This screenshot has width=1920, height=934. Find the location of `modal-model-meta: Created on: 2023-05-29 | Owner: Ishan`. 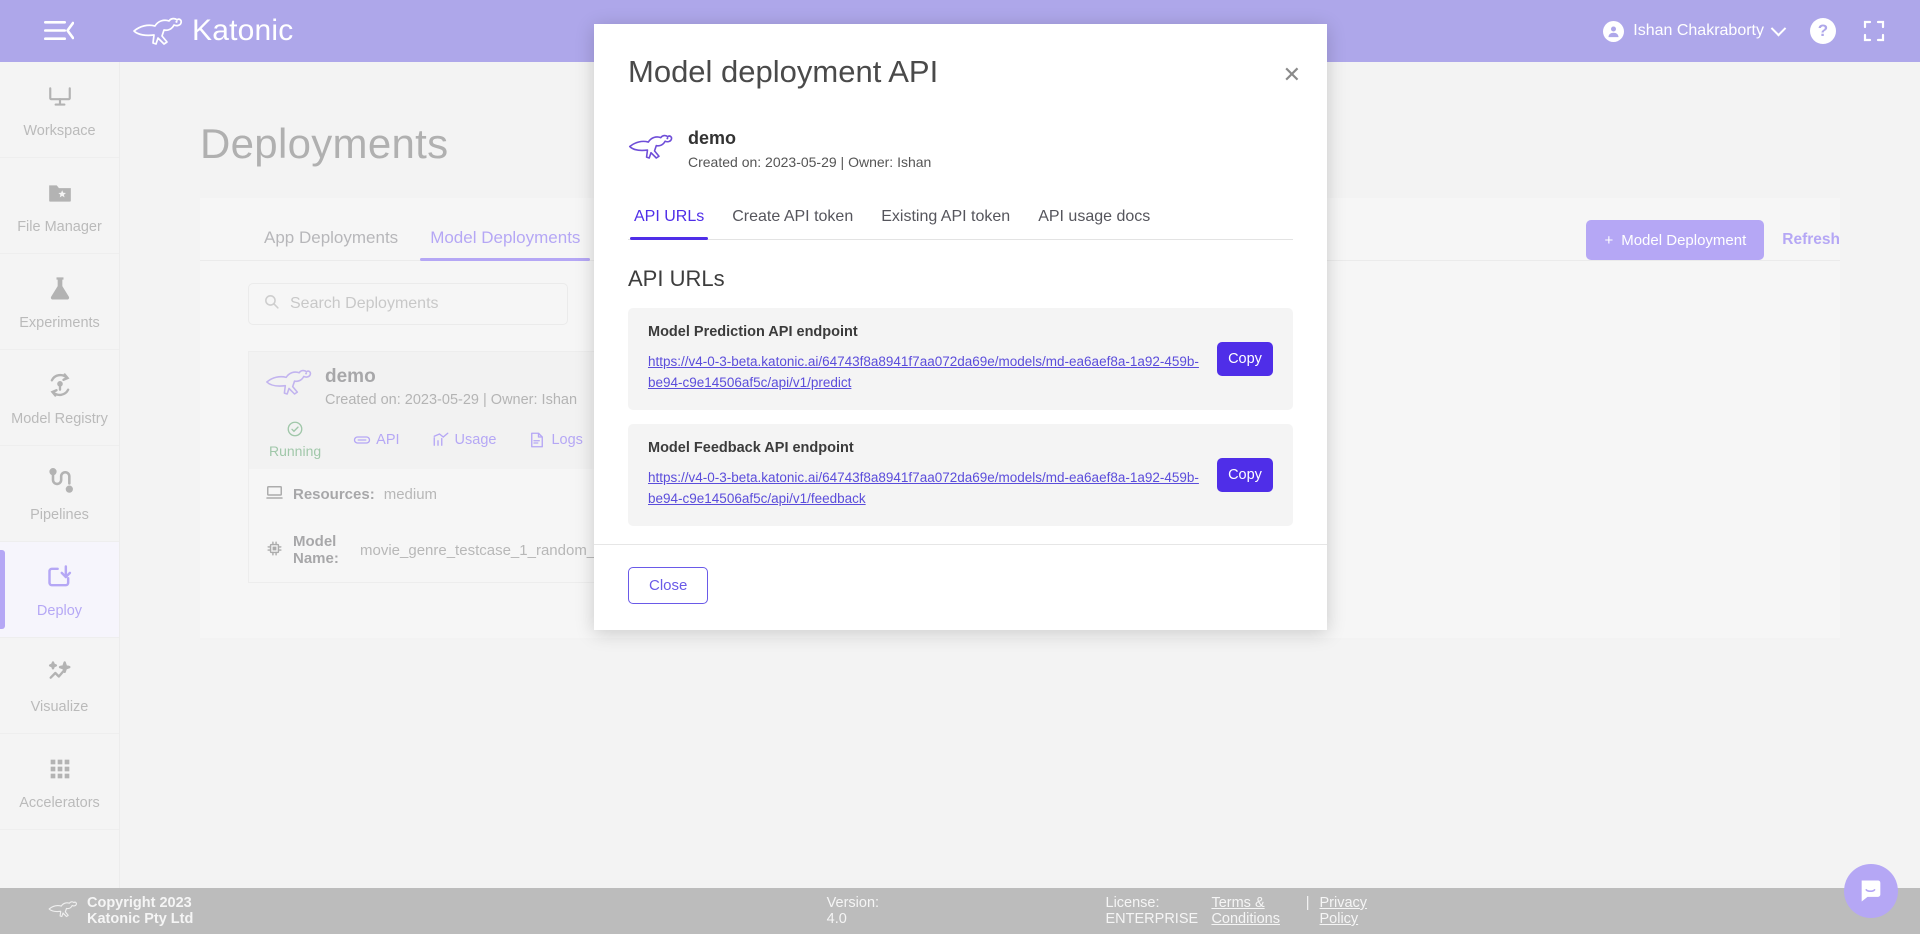

modal-model-meta: Created on: 2023-05-29 | Owner: Ishan is located at coordinates (810, 162).